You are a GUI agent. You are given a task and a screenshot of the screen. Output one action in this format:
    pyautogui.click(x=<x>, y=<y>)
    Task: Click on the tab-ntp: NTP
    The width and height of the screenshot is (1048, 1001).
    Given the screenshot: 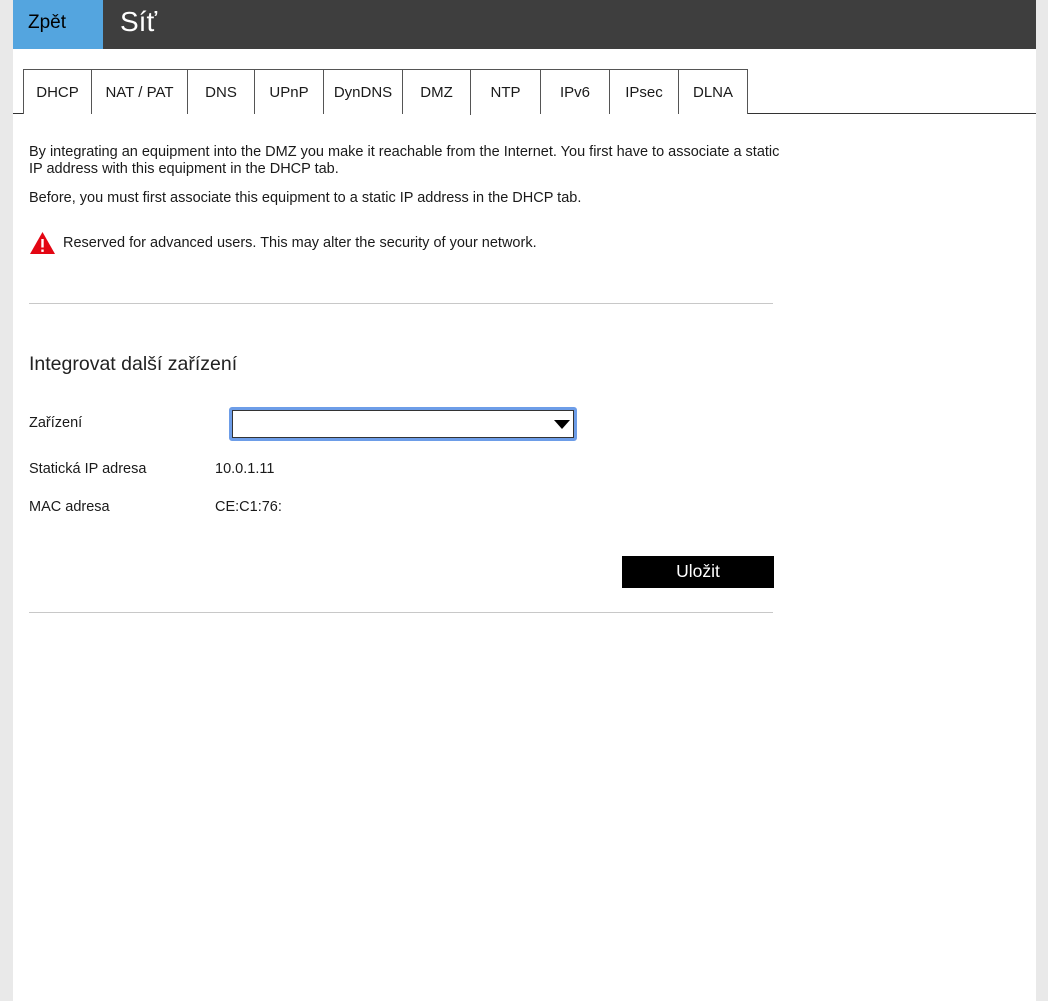 What is the action you would take?
    pyautogui.click(x=506, y=91)
    